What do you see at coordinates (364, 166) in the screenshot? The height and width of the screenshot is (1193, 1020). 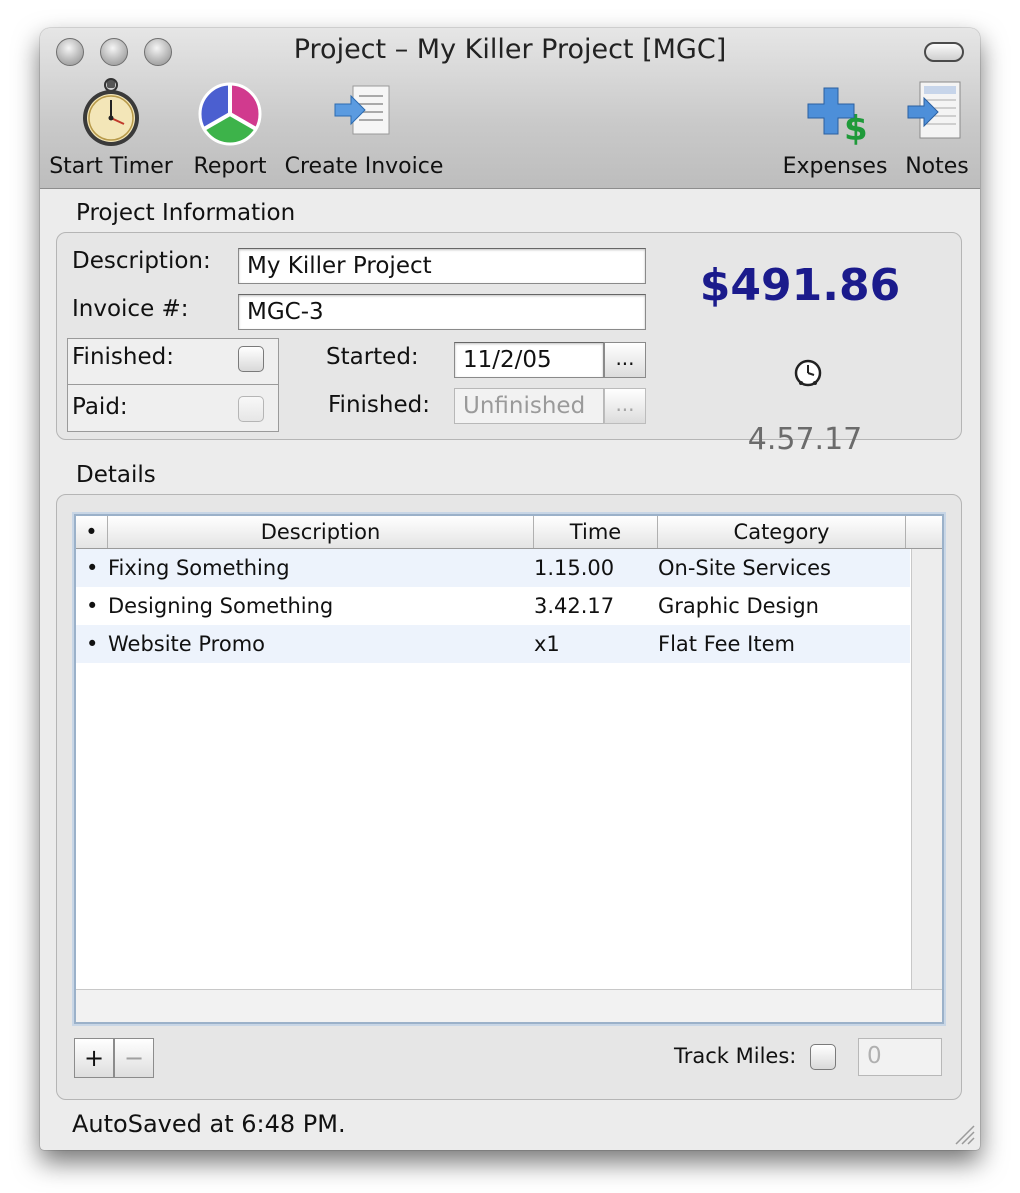 I see `create-invoice-label: Create Invoice` at bounding box center [364, 166].